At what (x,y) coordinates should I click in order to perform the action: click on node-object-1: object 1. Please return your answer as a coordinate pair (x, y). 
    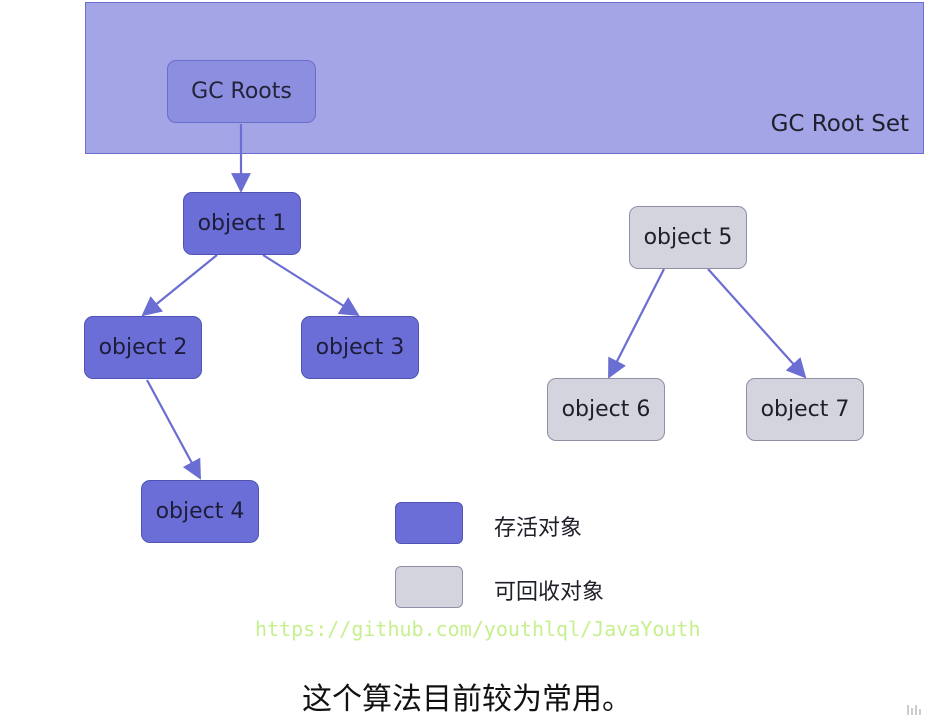
    Looking at the image, I should click on (242, 223).